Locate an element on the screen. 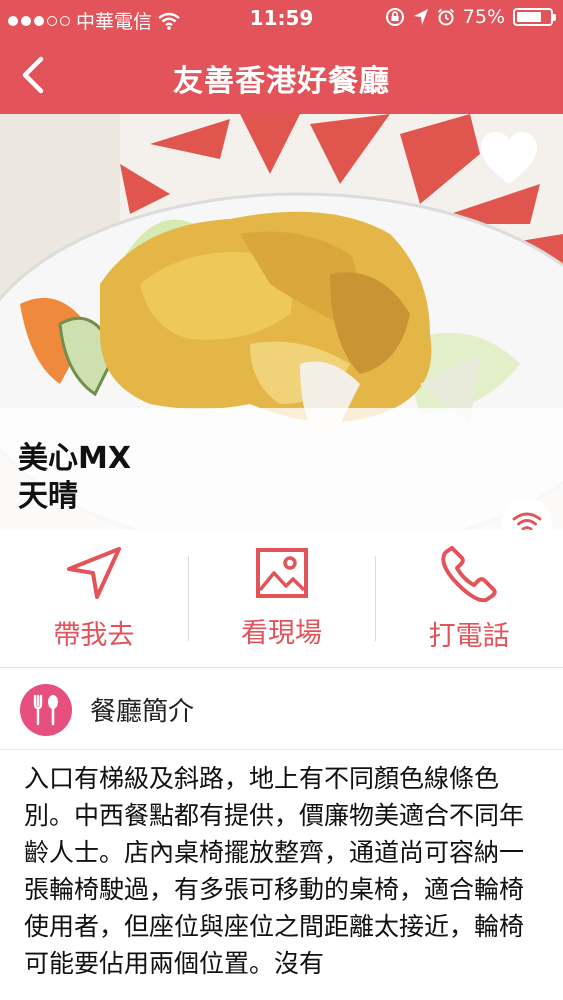  view-scene-label: 看現場 is located at coordinates (281, 633).